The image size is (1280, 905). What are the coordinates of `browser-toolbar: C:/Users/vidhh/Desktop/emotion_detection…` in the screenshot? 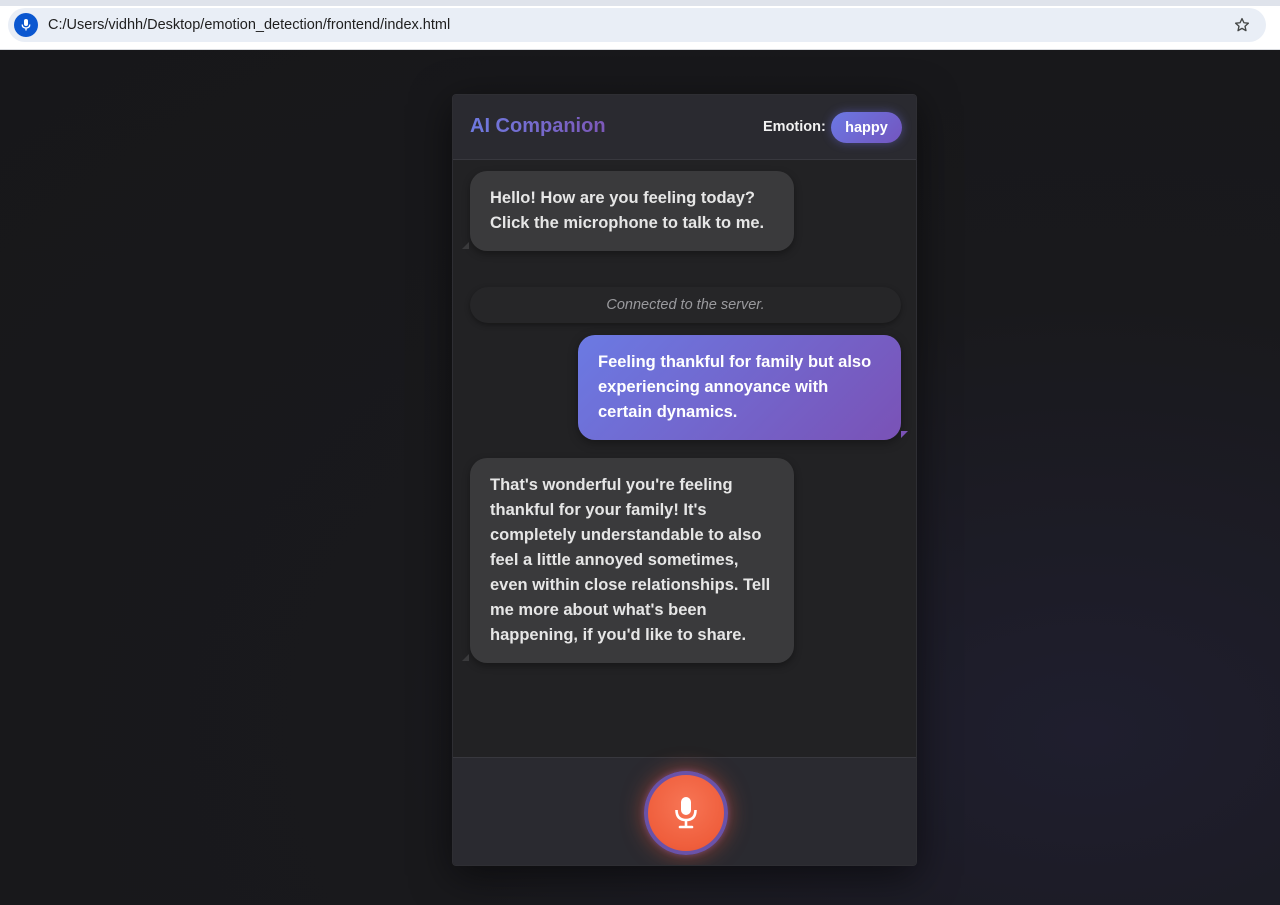 It's located at (640, 25).